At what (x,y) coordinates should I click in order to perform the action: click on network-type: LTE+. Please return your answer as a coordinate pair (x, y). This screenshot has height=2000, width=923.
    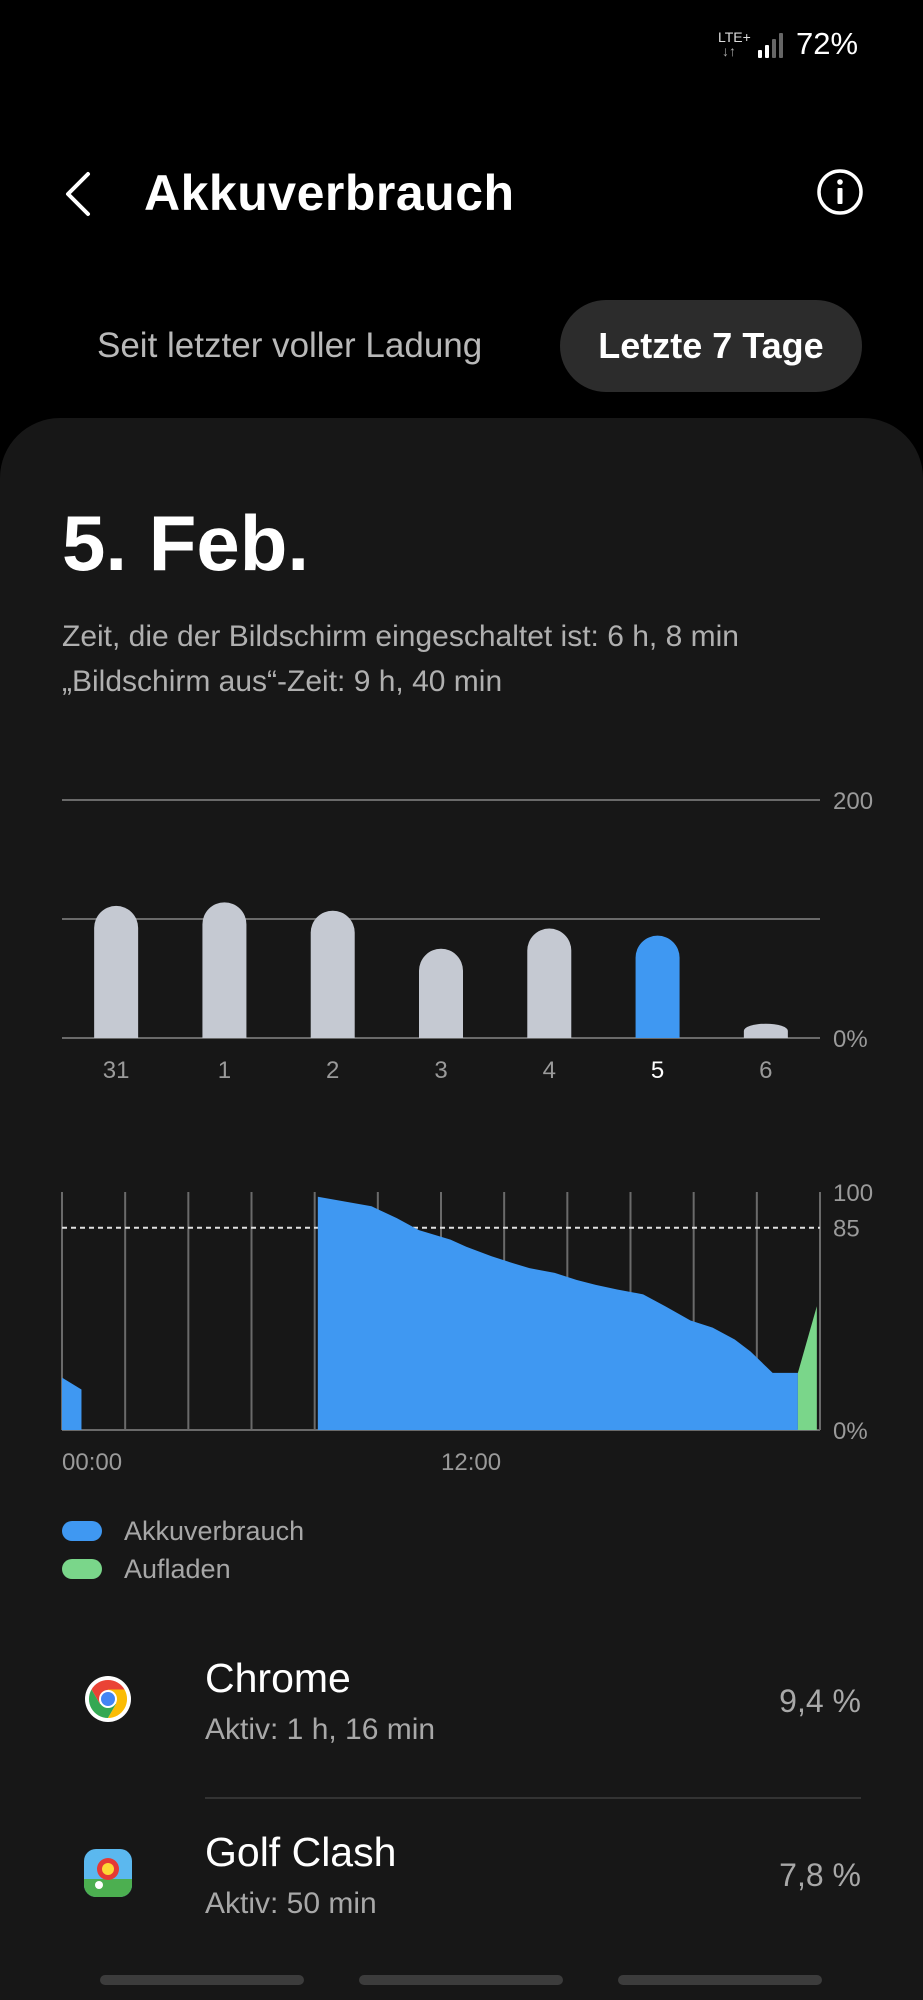
    Looking at the image, I should click on (734, 37).